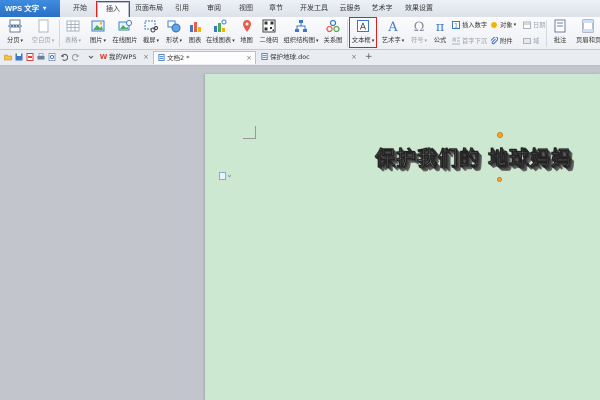 This screenshot has width=600, height=400. What do you see at coordinates (64, 57) in the screenshot?
I see `undo-icon` at bounding box center [64, 57].